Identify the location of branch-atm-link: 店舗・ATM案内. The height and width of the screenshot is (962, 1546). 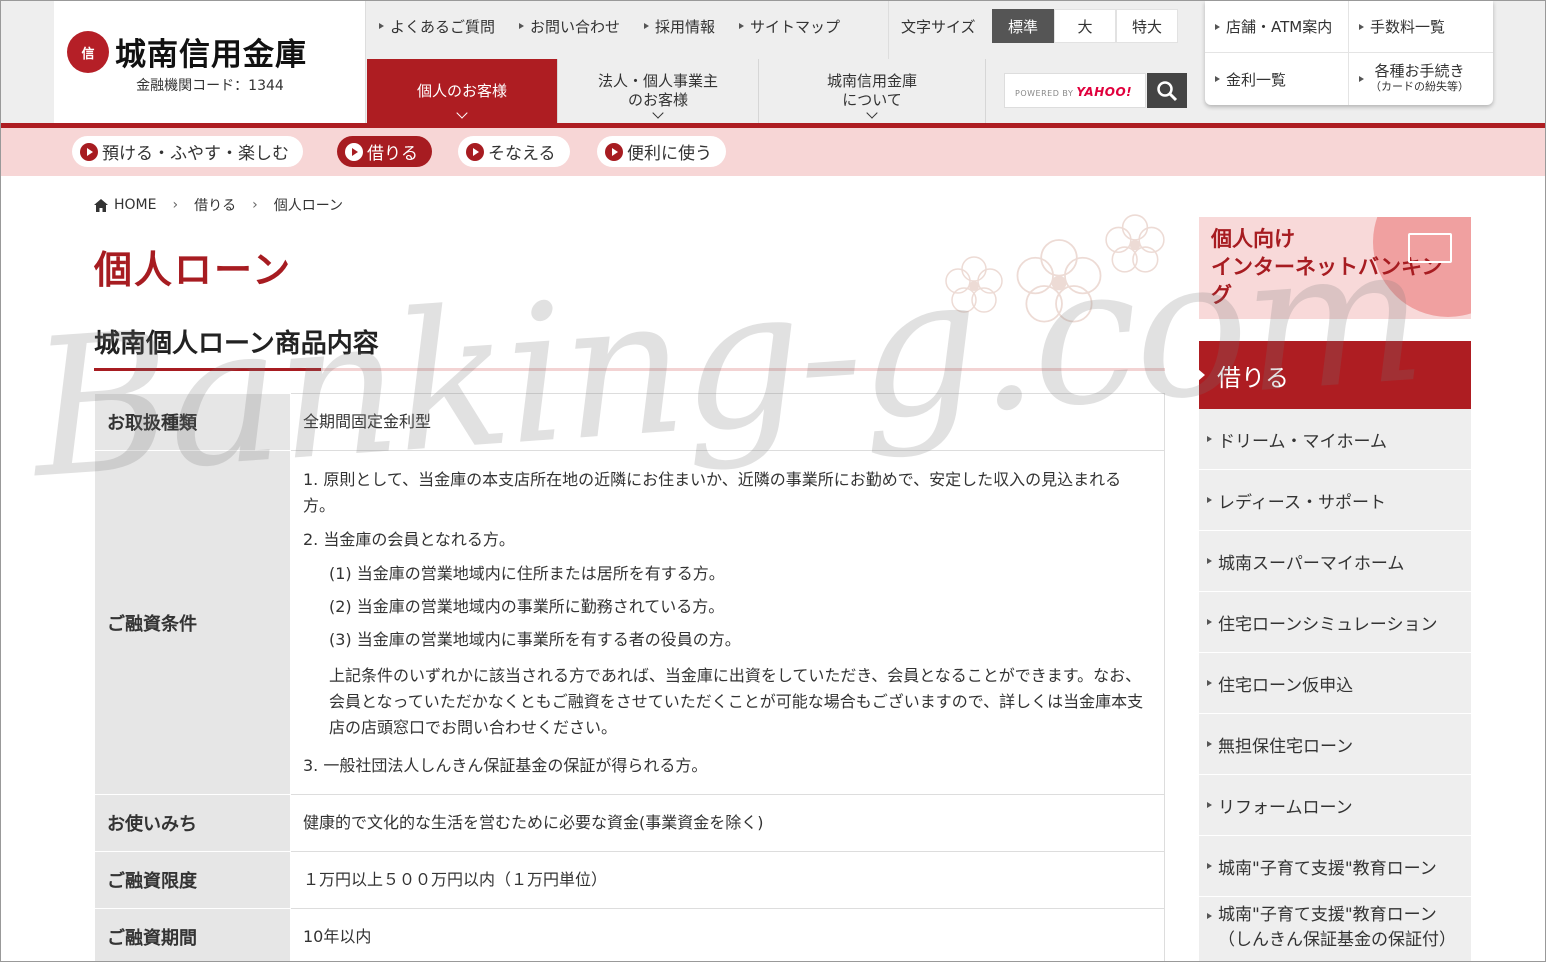
(1277, 27).